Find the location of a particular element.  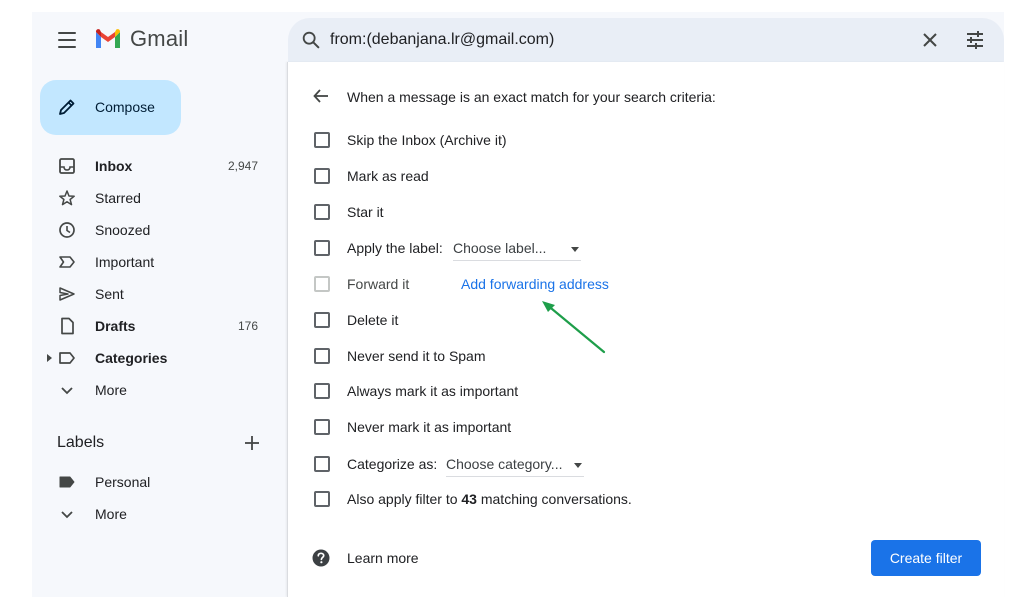

label-outline-icon is located at coordinates (67, 358).